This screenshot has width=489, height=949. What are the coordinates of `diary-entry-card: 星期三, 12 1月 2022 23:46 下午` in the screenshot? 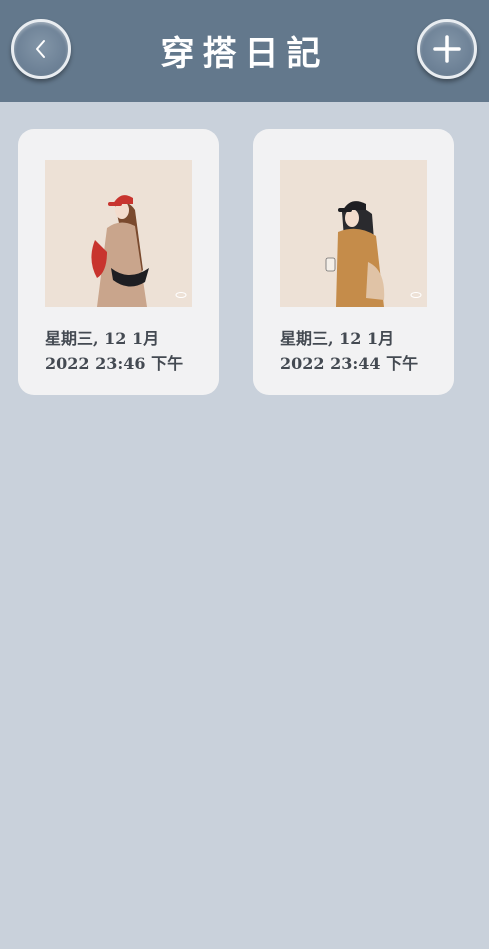 It's located at (118, 262).